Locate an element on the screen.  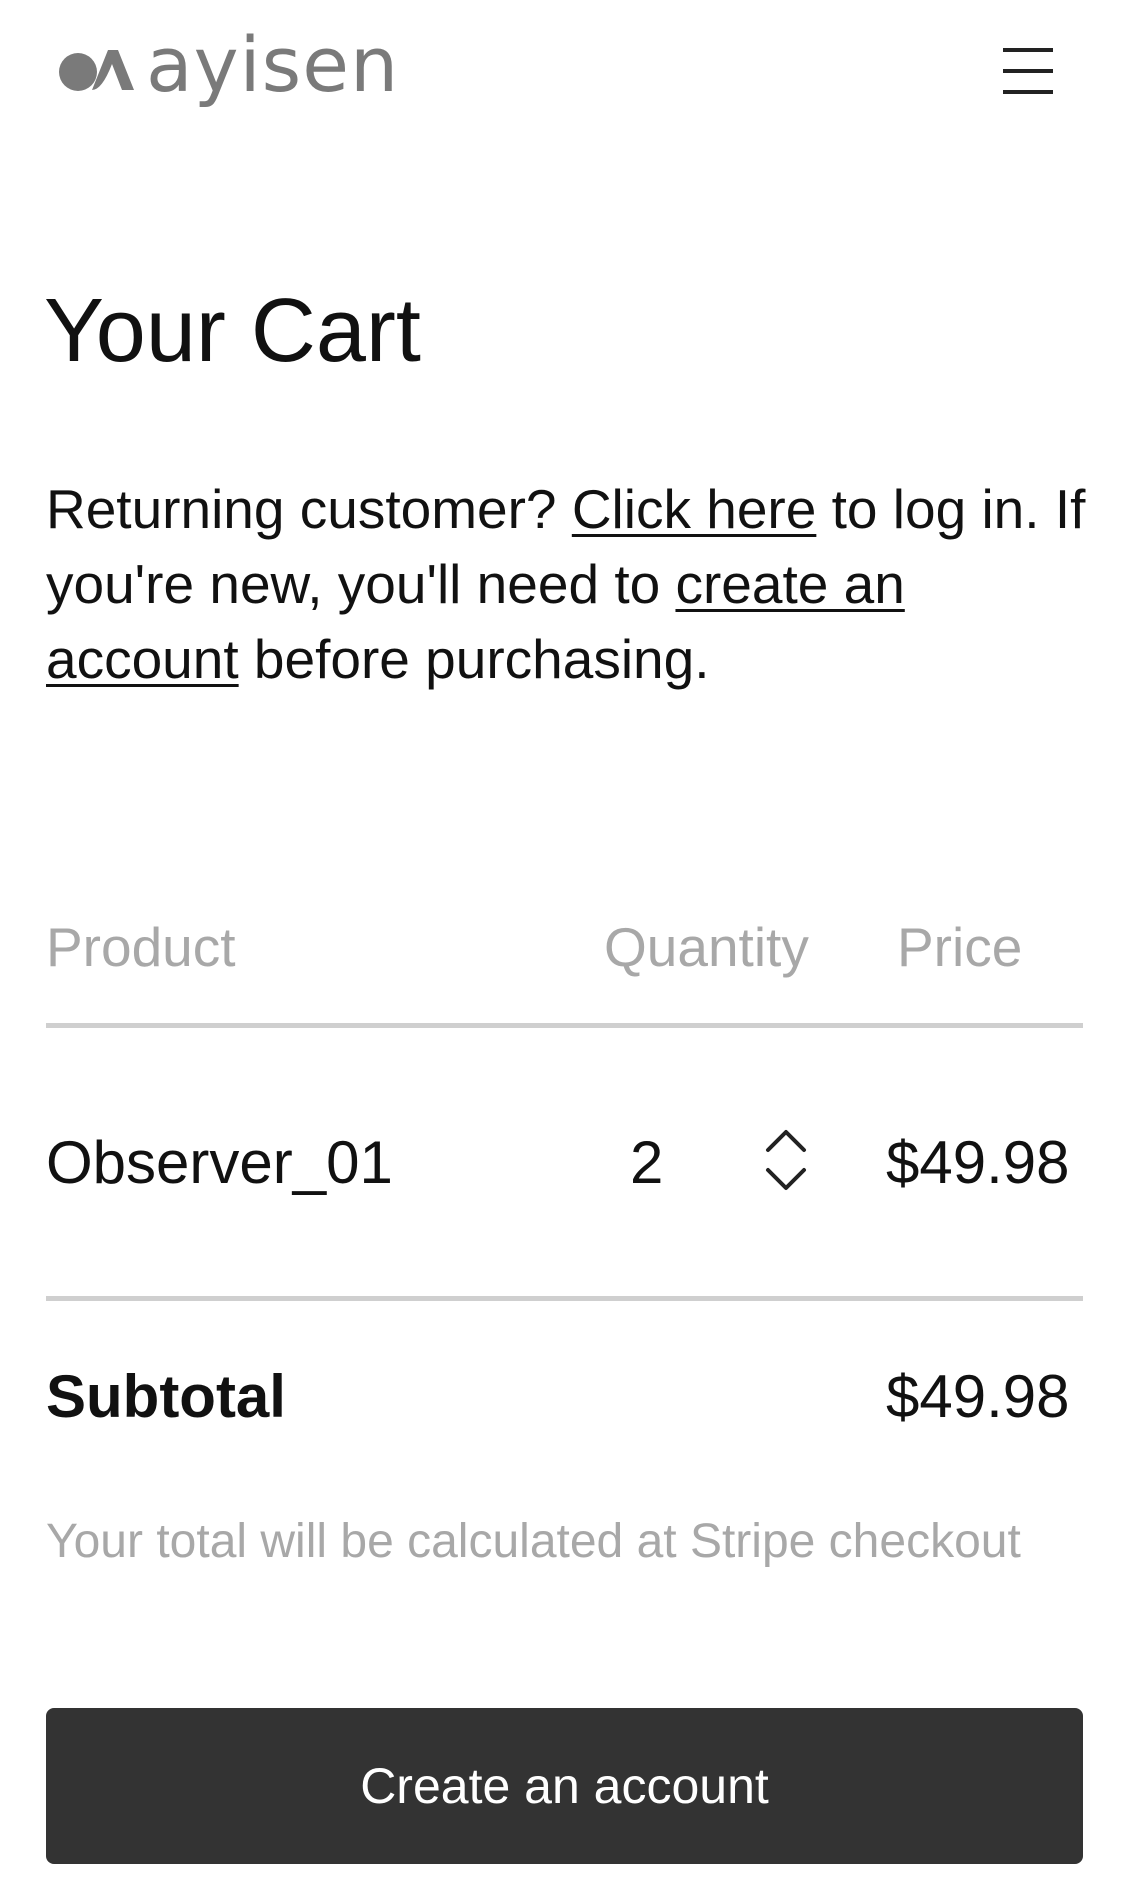
site-header: ayisen is located at coordinates (562, 75).